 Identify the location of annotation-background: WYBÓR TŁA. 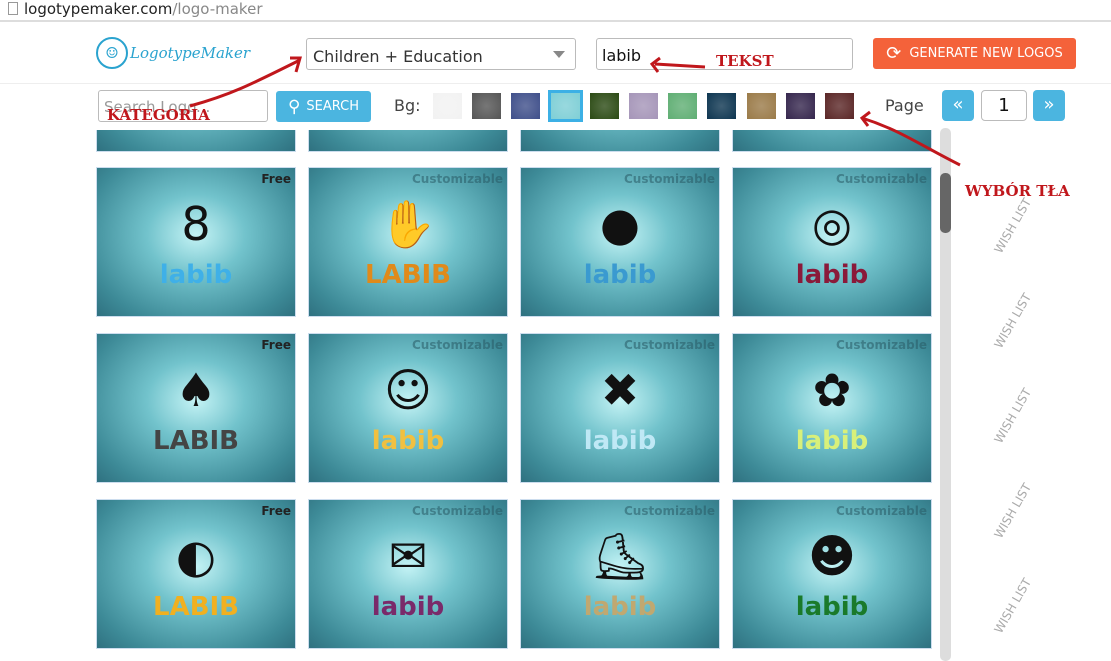
(1017, 191).